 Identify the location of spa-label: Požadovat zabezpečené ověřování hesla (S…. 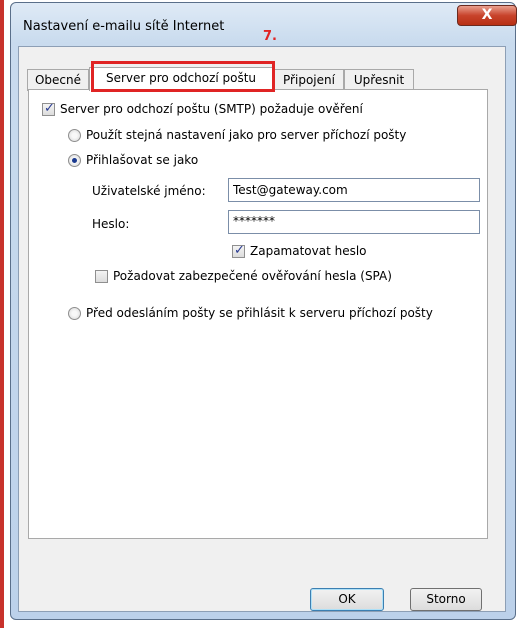
(252, 276).